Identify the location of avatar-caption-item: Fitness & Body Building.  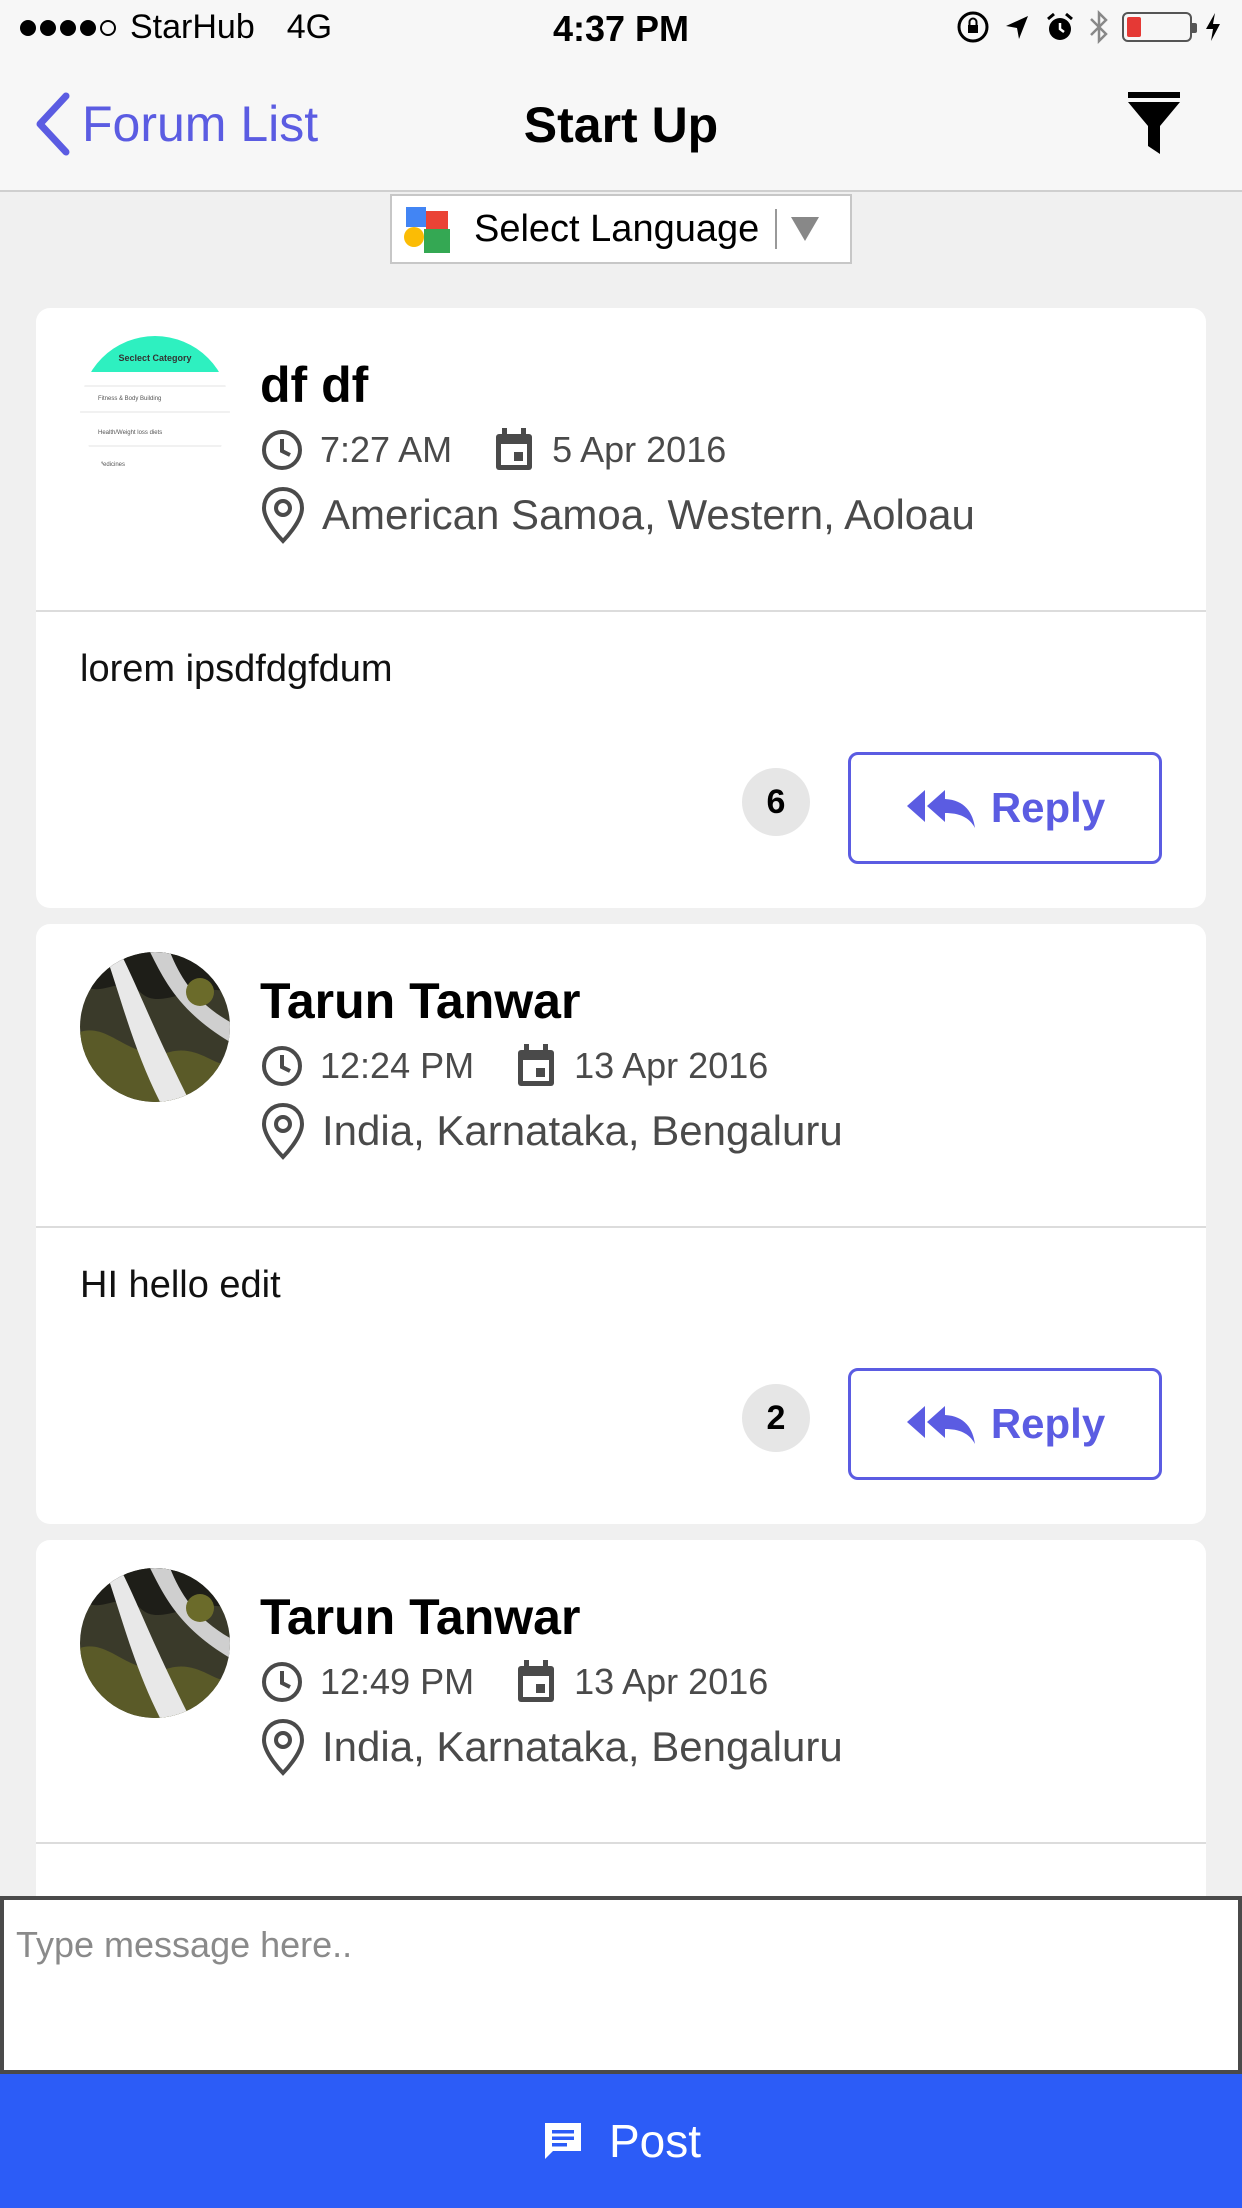
(129, 399).